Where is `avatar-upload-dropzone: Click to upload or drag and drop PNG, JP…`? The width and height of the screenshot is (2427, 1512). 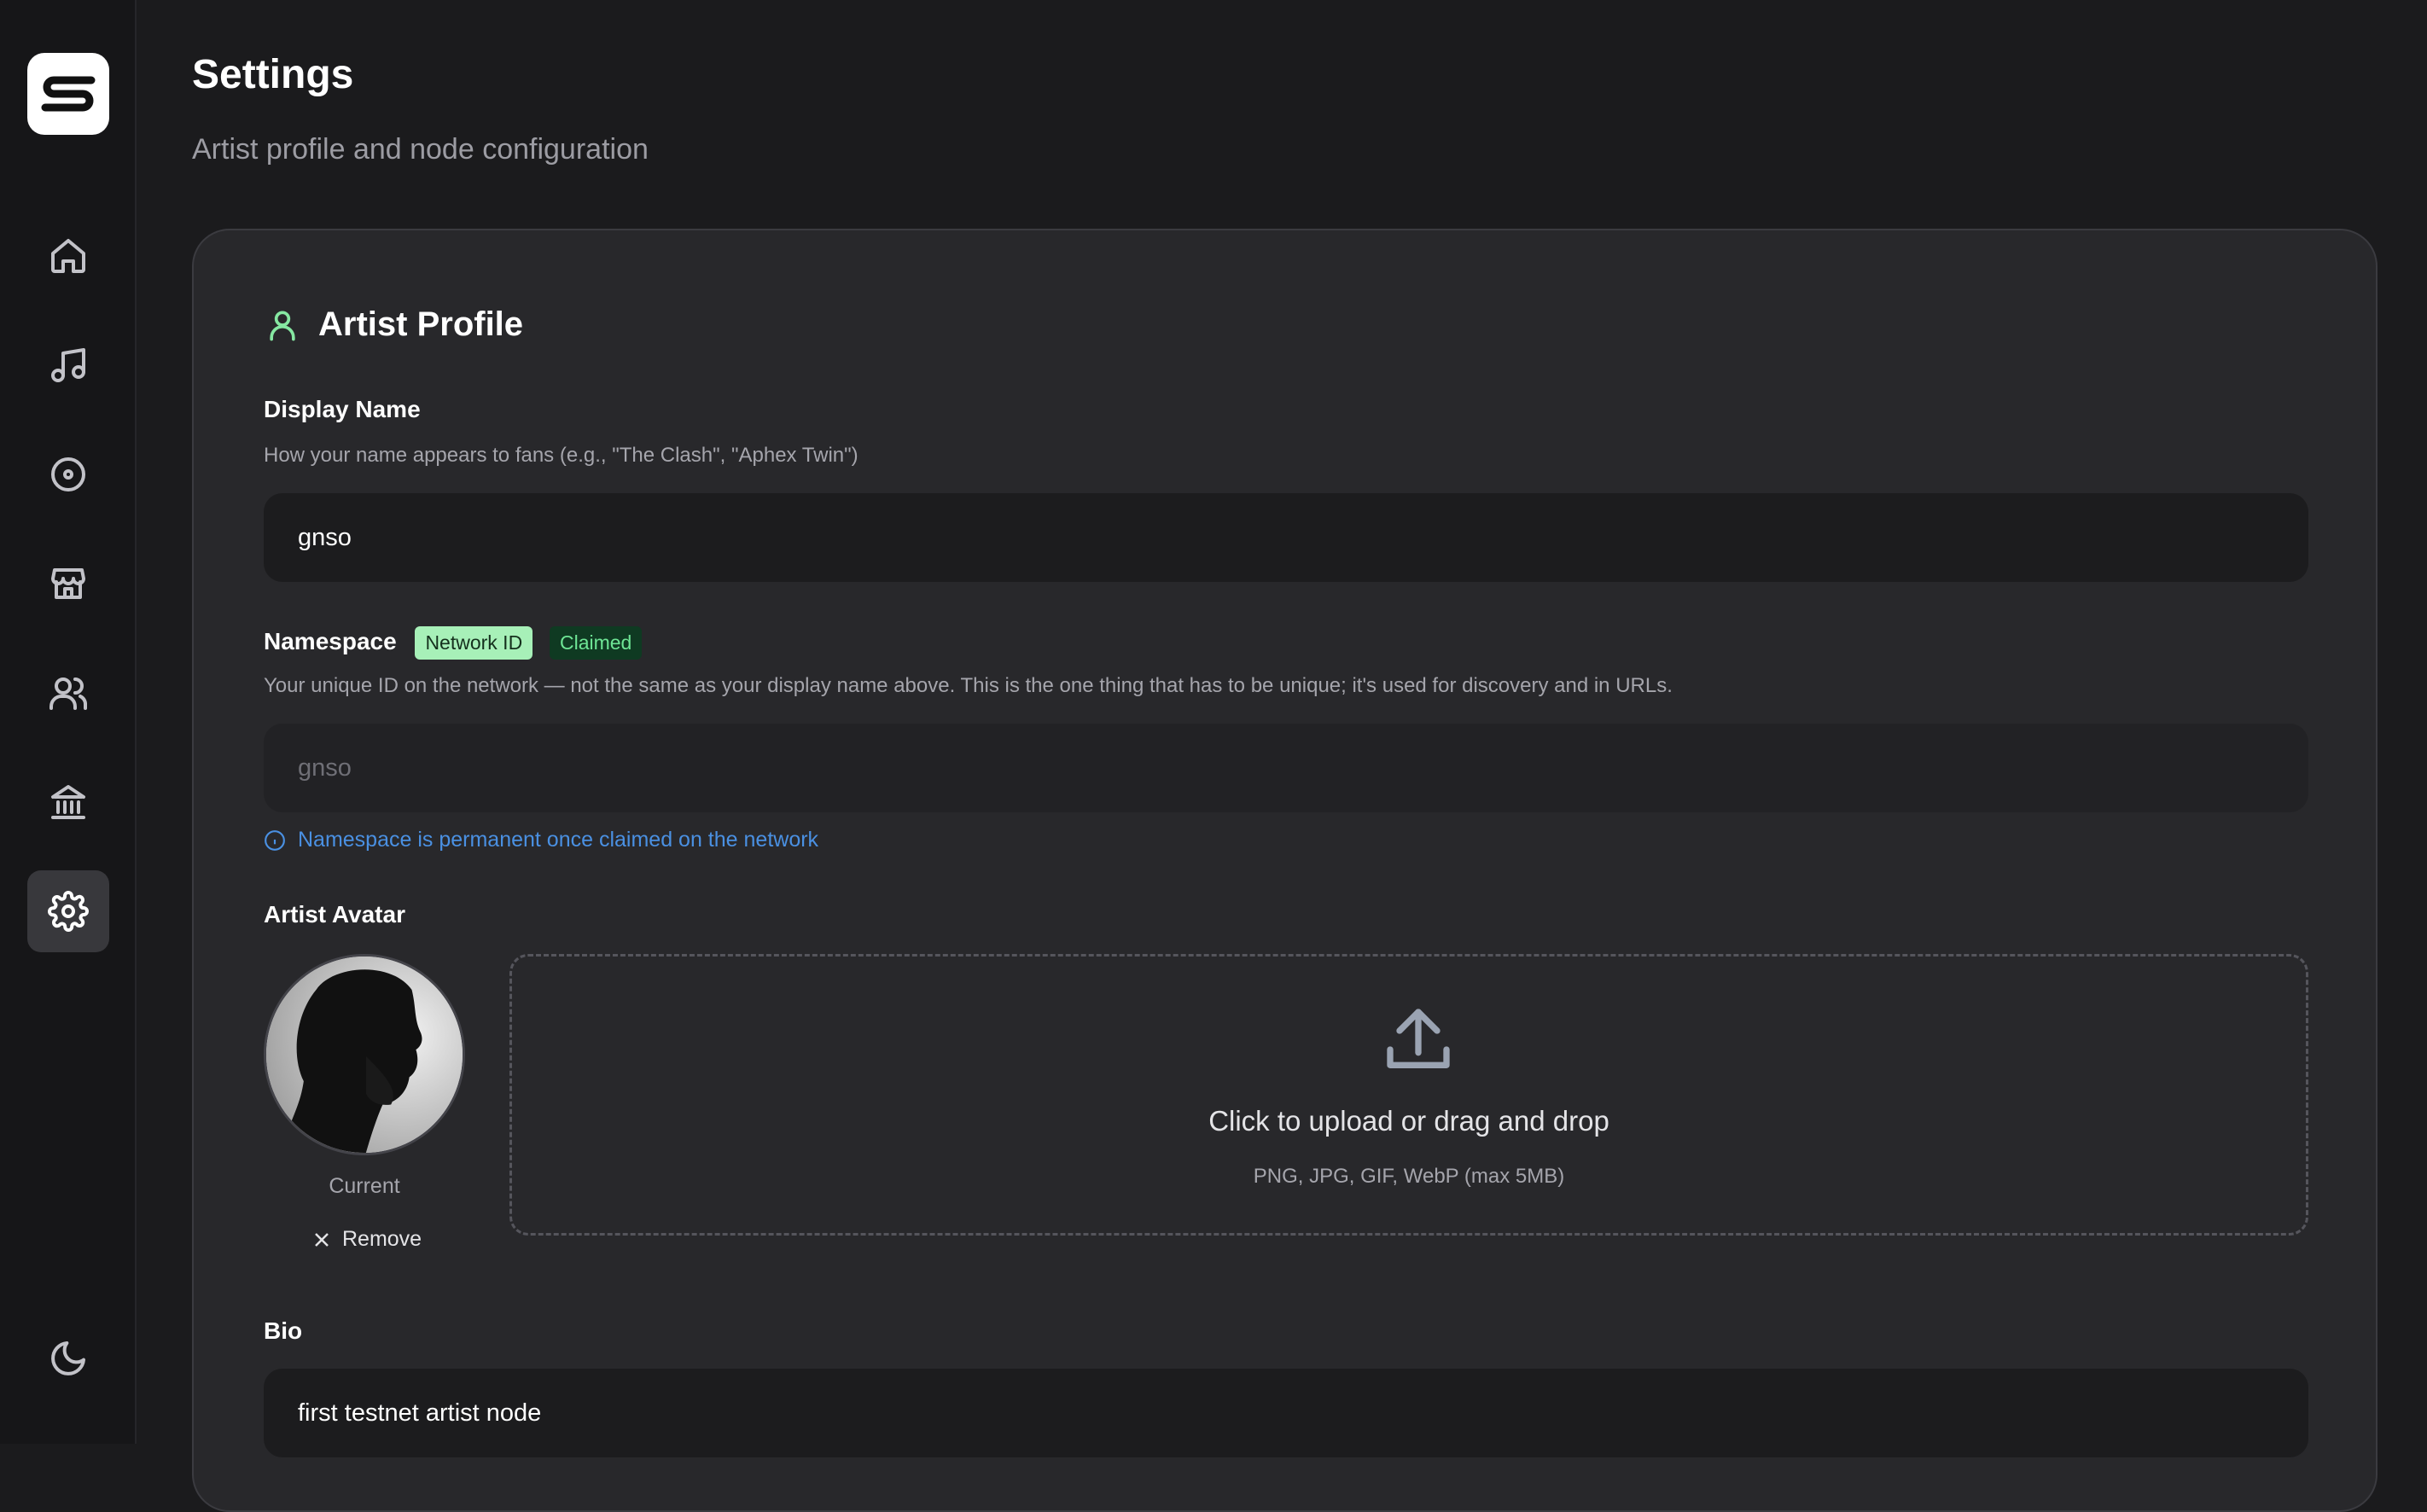 avatar-upload-dropzone: Click to upload or drag and drop PNG, JP… is located at coordinates (1408, 1095).